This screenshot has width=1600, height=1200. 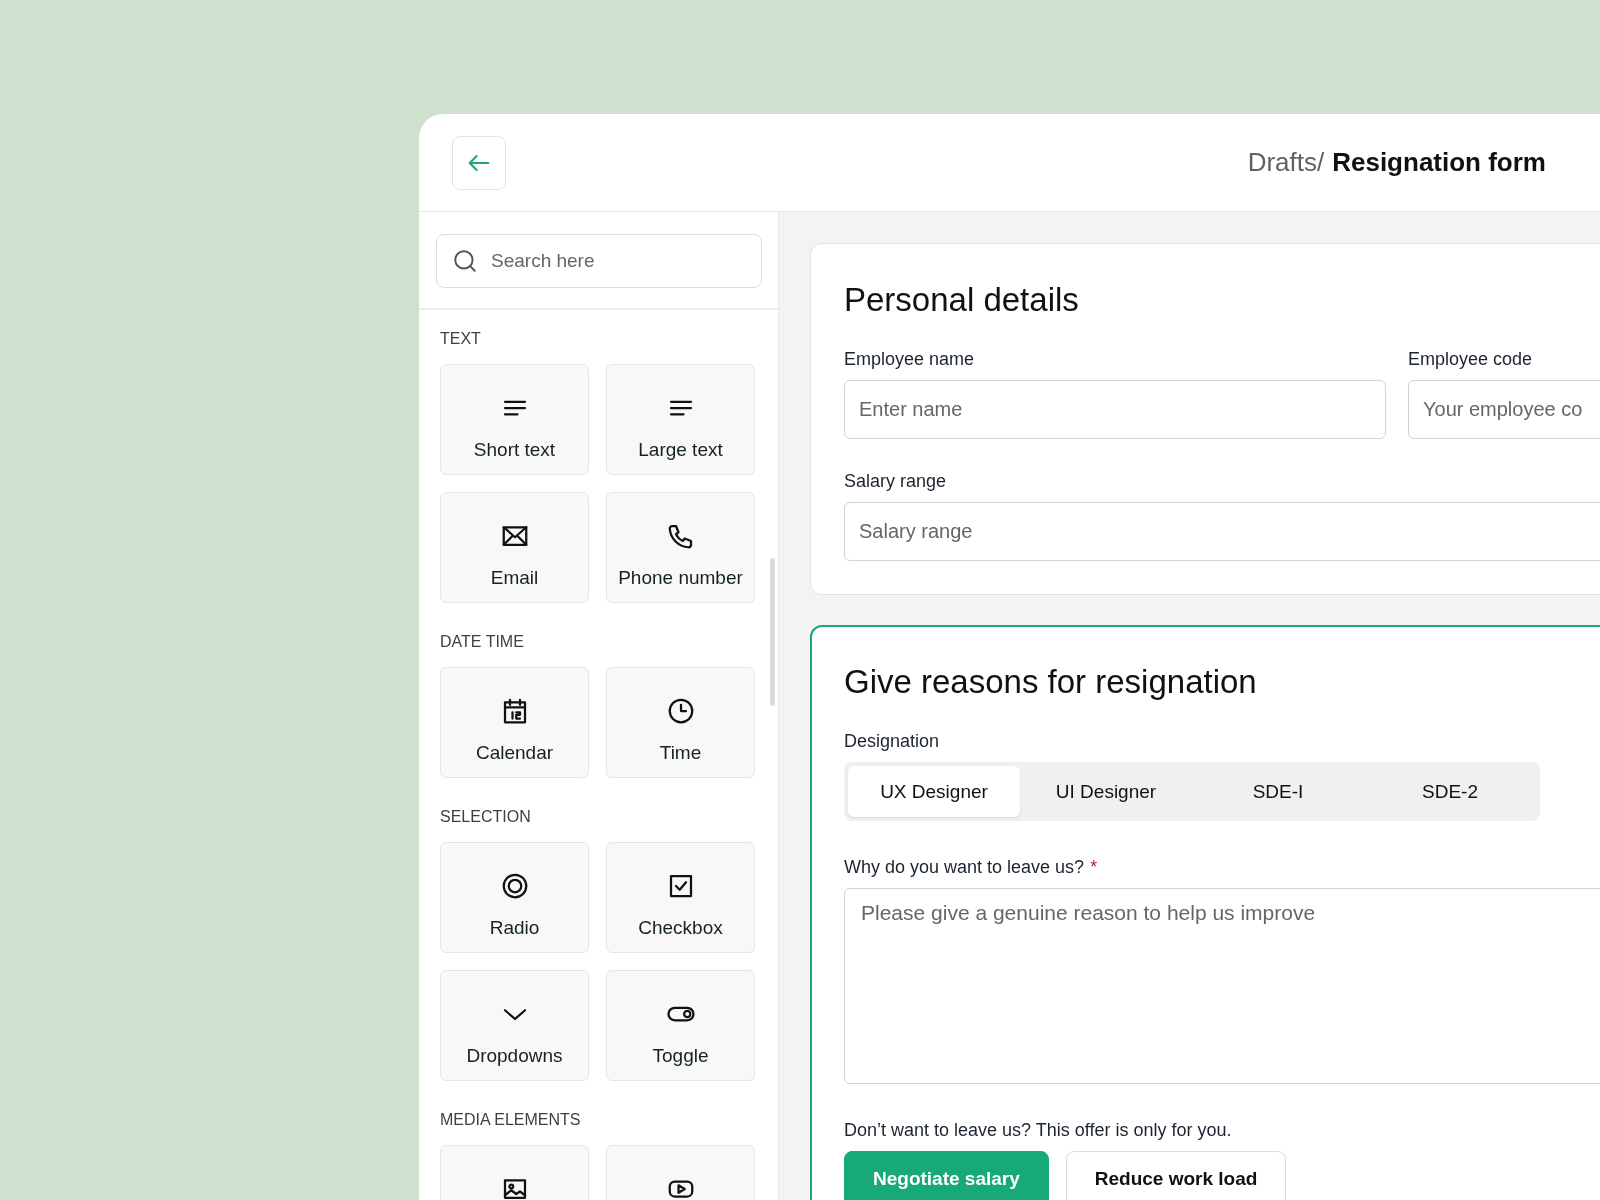 I want to click on field-type-tile: Phone number, so click(x=680, y=547).